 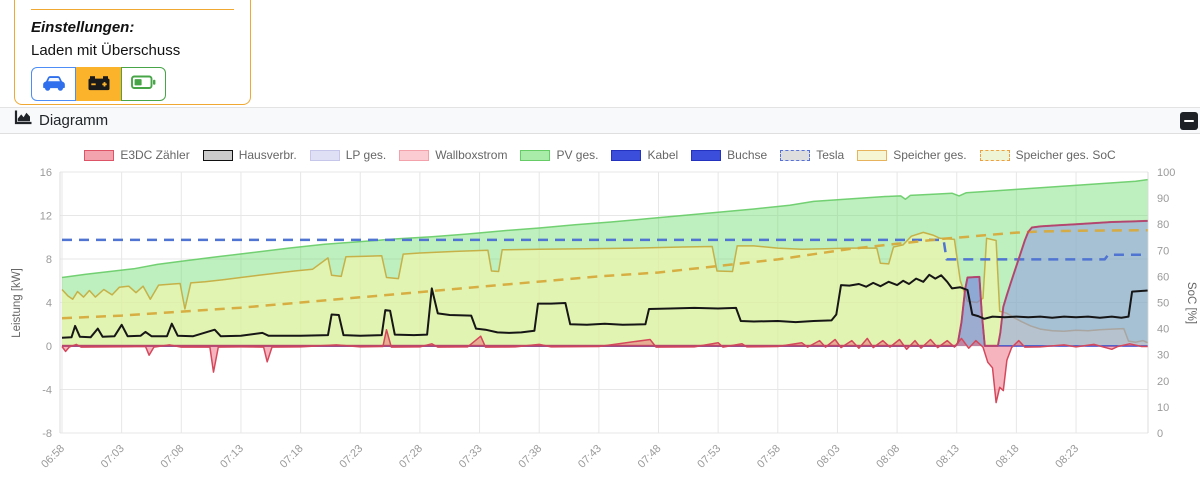 I want to click on x-tick: 08:08, so click(x=888, y=457).